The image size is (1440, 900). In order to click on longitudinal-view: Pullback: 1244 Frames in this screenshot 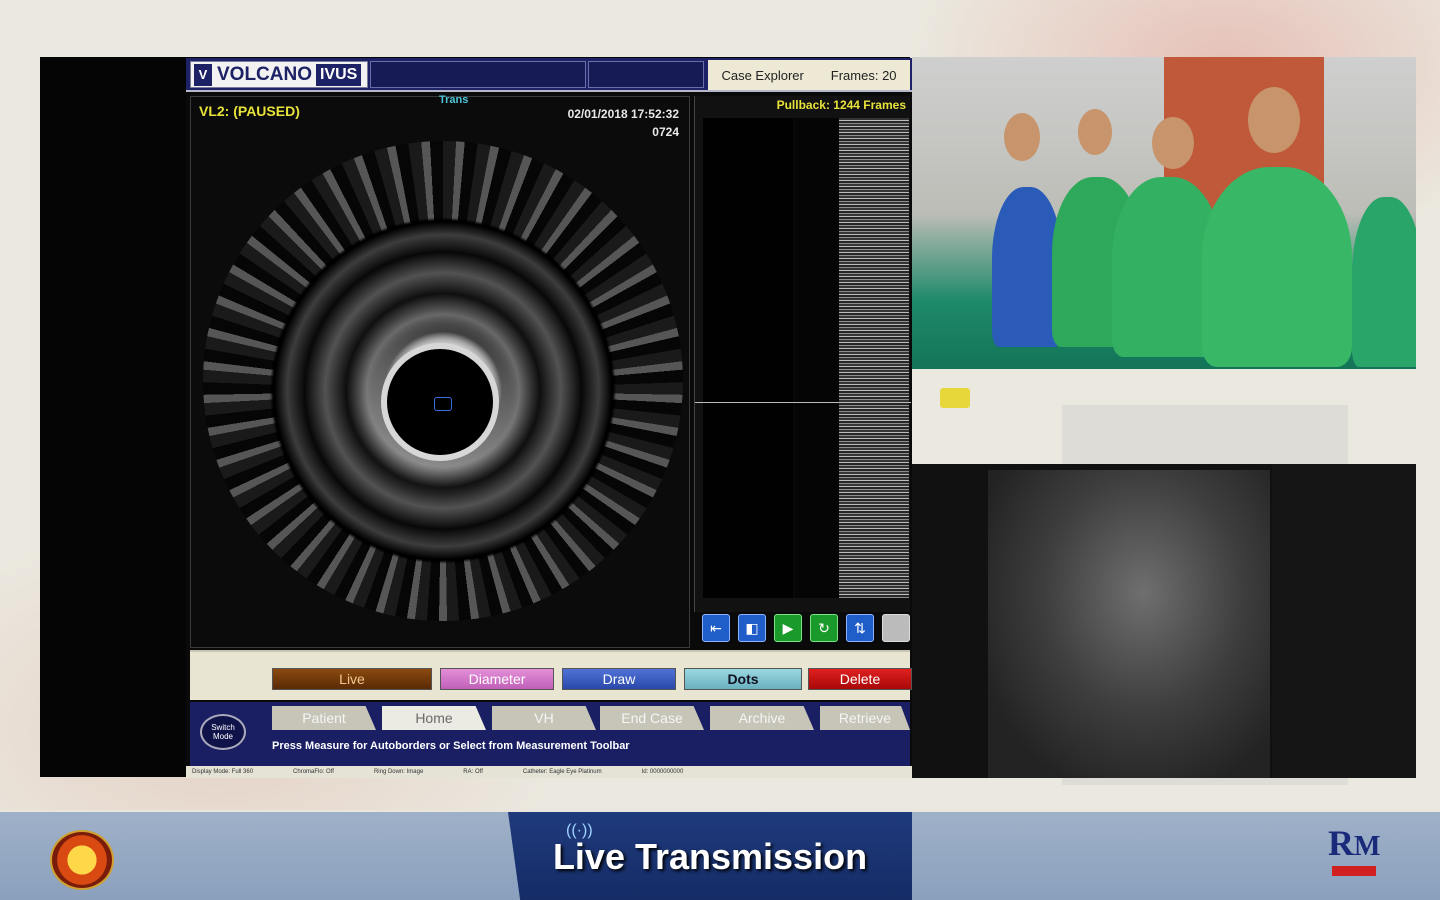, I will do `click(802, 354)`.